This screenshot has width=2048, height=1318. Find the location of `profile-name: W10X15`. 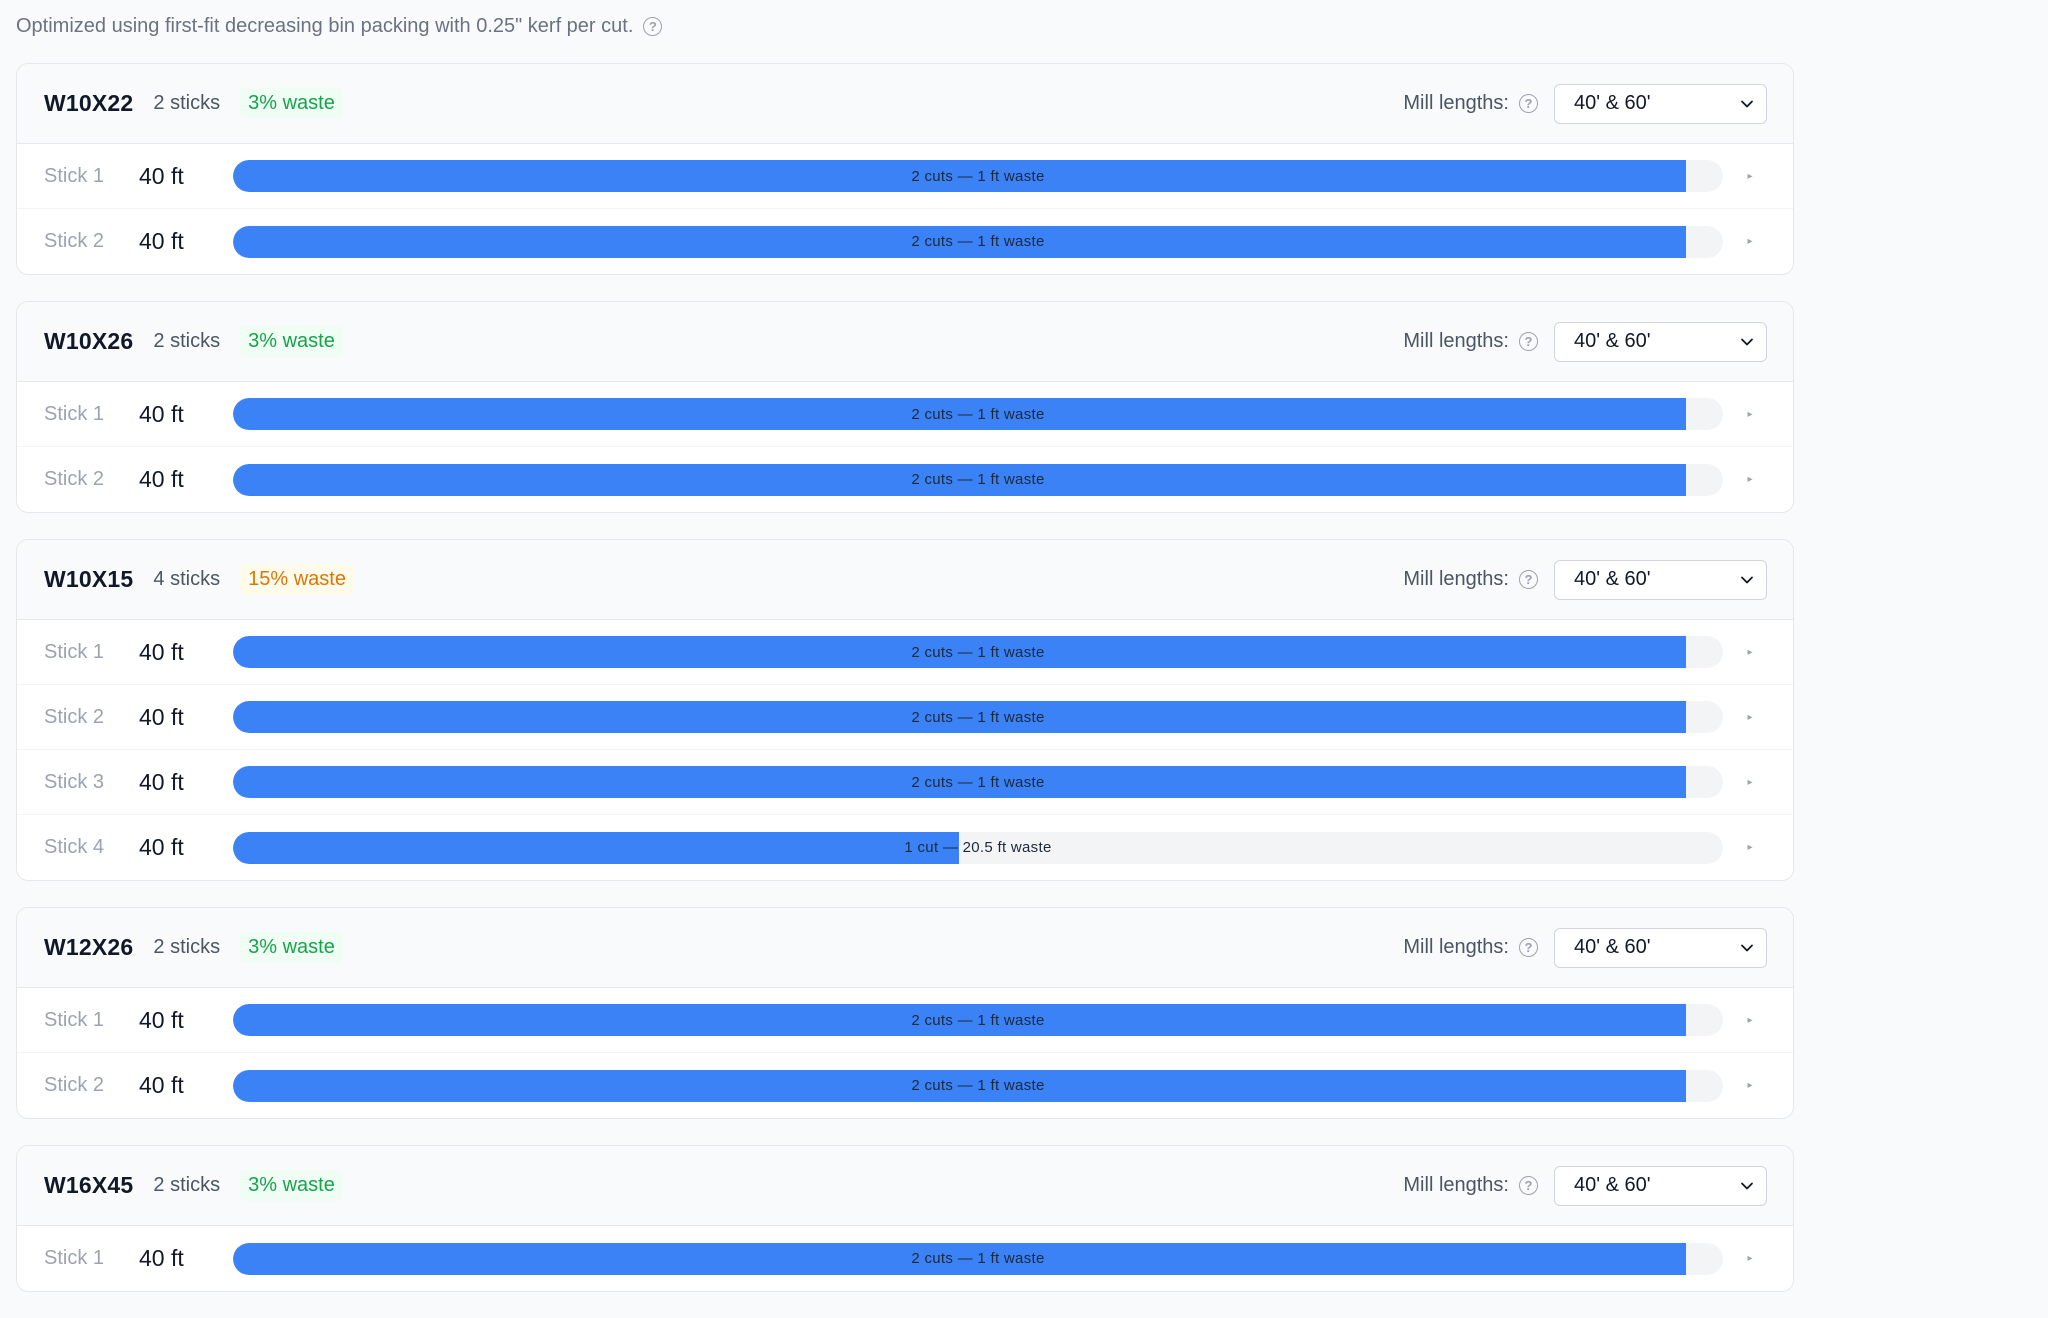

profile-name: W10X15 is located at coordinates (89, 579).